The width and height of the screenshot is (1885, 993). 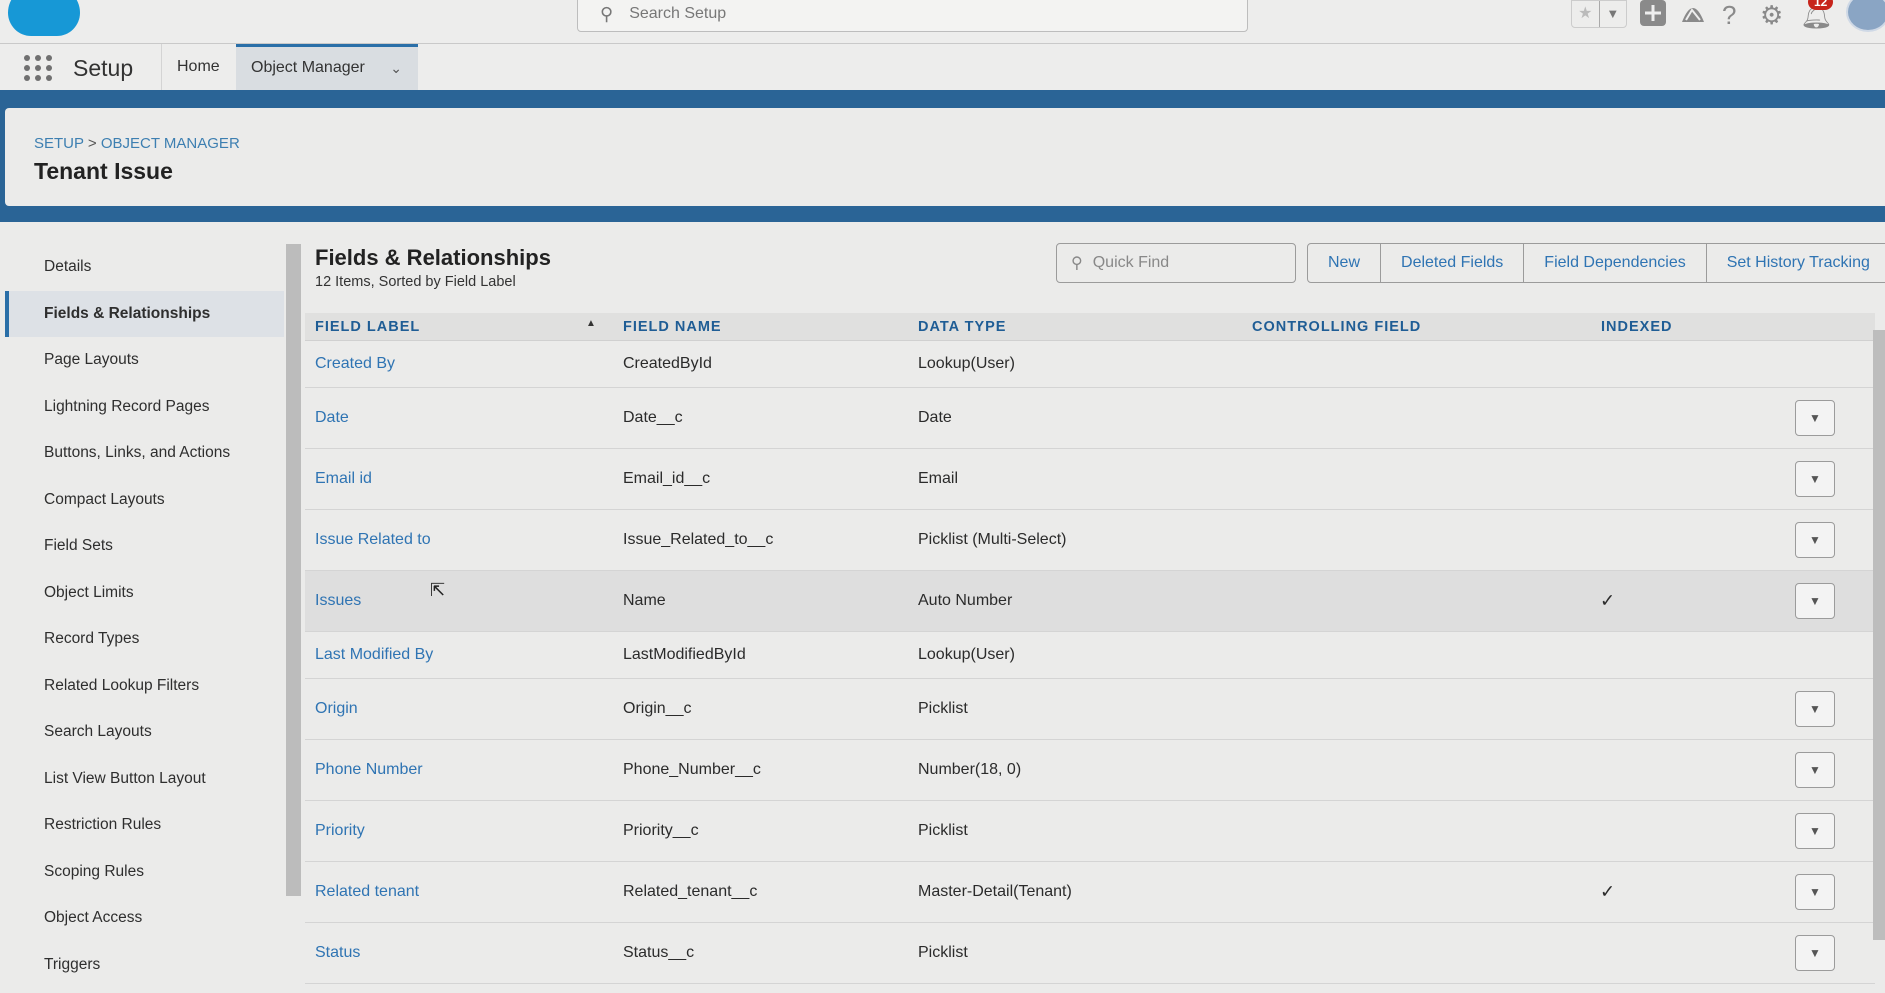 I want to click on sidebar-item-field-sets: Field Sets, so click(x=144, y=546).